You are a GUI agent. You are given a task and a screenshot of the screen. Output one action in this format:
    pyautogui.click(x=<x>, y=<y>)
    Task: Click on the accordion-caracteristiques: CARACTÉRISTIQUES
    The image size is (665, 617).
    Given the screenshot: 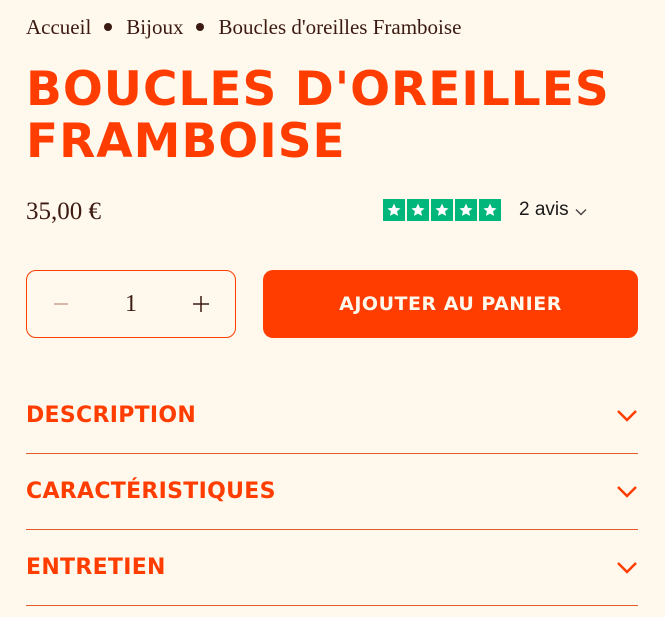 What is the action you would take?
    pyautogui.click(x=332, y=492)
    